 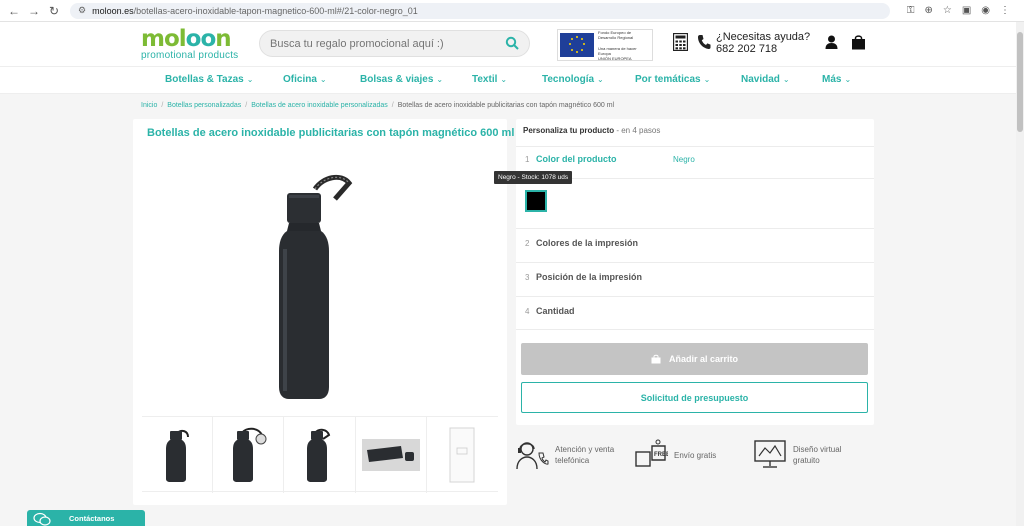 What do you see at coordinates (695, 245) in the screenshot?
I see `step-print-colors: 2 Colores de la impresión` at bounding box center [695, 245].